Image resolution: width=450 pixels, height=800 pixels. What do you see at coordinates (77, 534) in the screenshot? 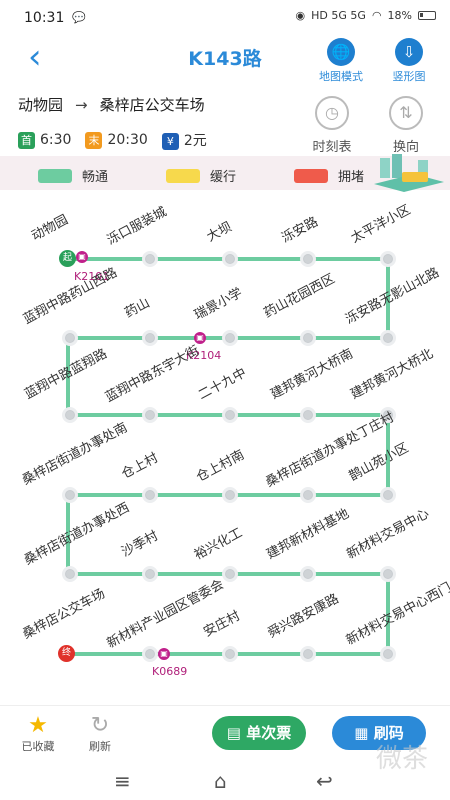
I see `station-name: 桑梓店街道办事处西` at bounding box center [77, 534].